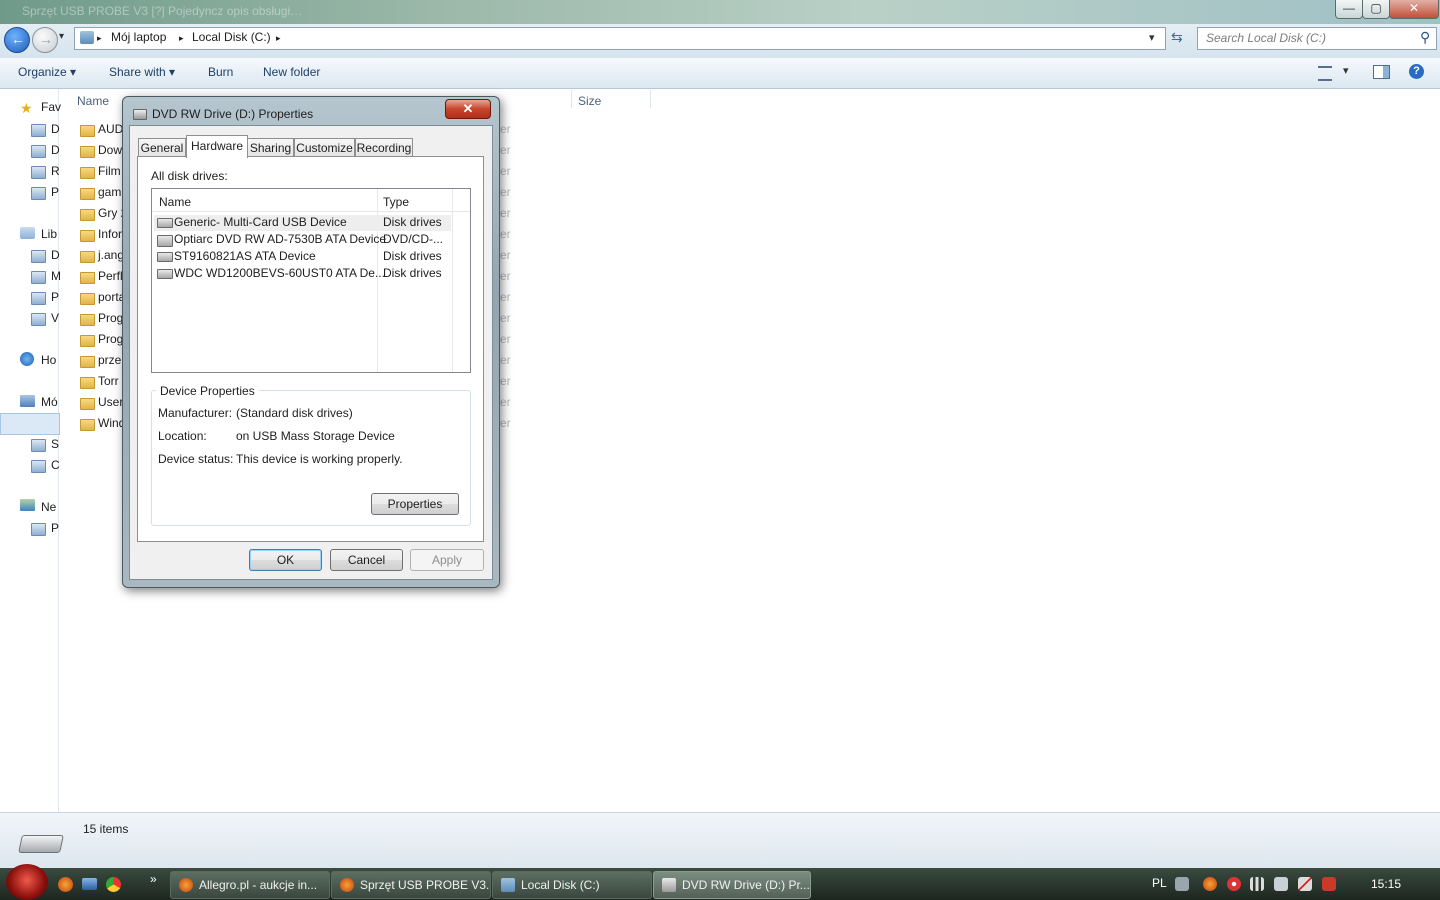  I want to click on nav-item-label: V, so click(55, 318).